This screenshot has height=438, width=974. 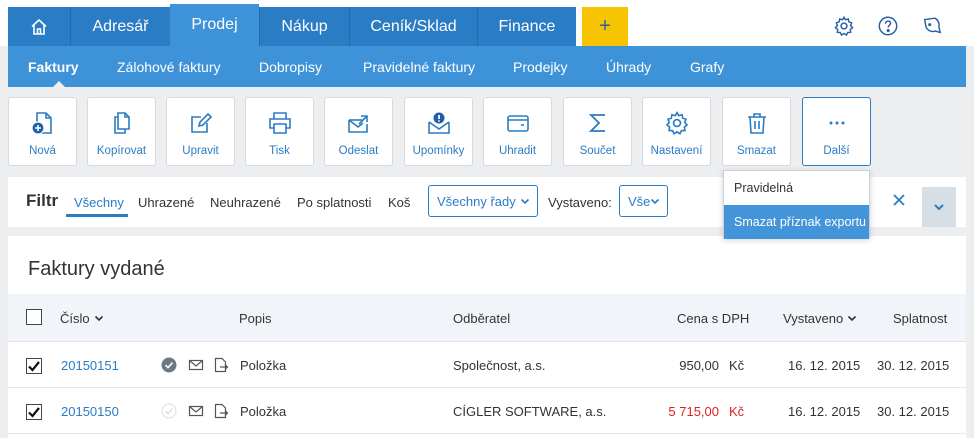 What do you see at coordinates (713, 318) in the screenshot?
I see `column-price: Cena s DPH` at bounding box center [713, 318].